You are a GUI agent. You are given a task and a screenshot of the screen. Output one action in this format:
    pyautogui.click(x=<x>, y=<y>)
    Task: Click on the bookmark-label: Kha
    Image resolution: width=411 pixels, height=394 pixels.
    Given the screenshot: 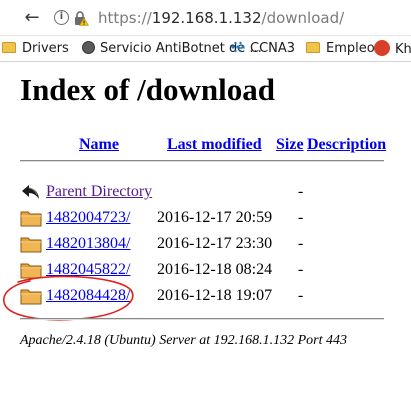 What is the action you would take?
    pyautogui.click(x=403, y=49)
    